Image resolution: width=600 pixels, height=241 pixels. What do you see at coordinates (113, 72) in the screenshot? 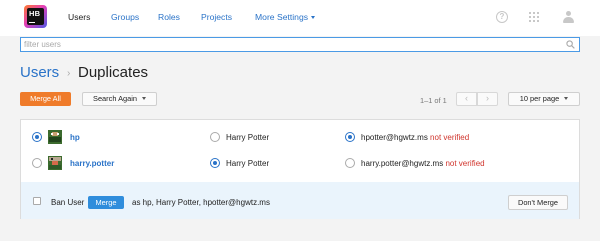
I see `page-title: Duplicates` at bounding box center [113, 72].